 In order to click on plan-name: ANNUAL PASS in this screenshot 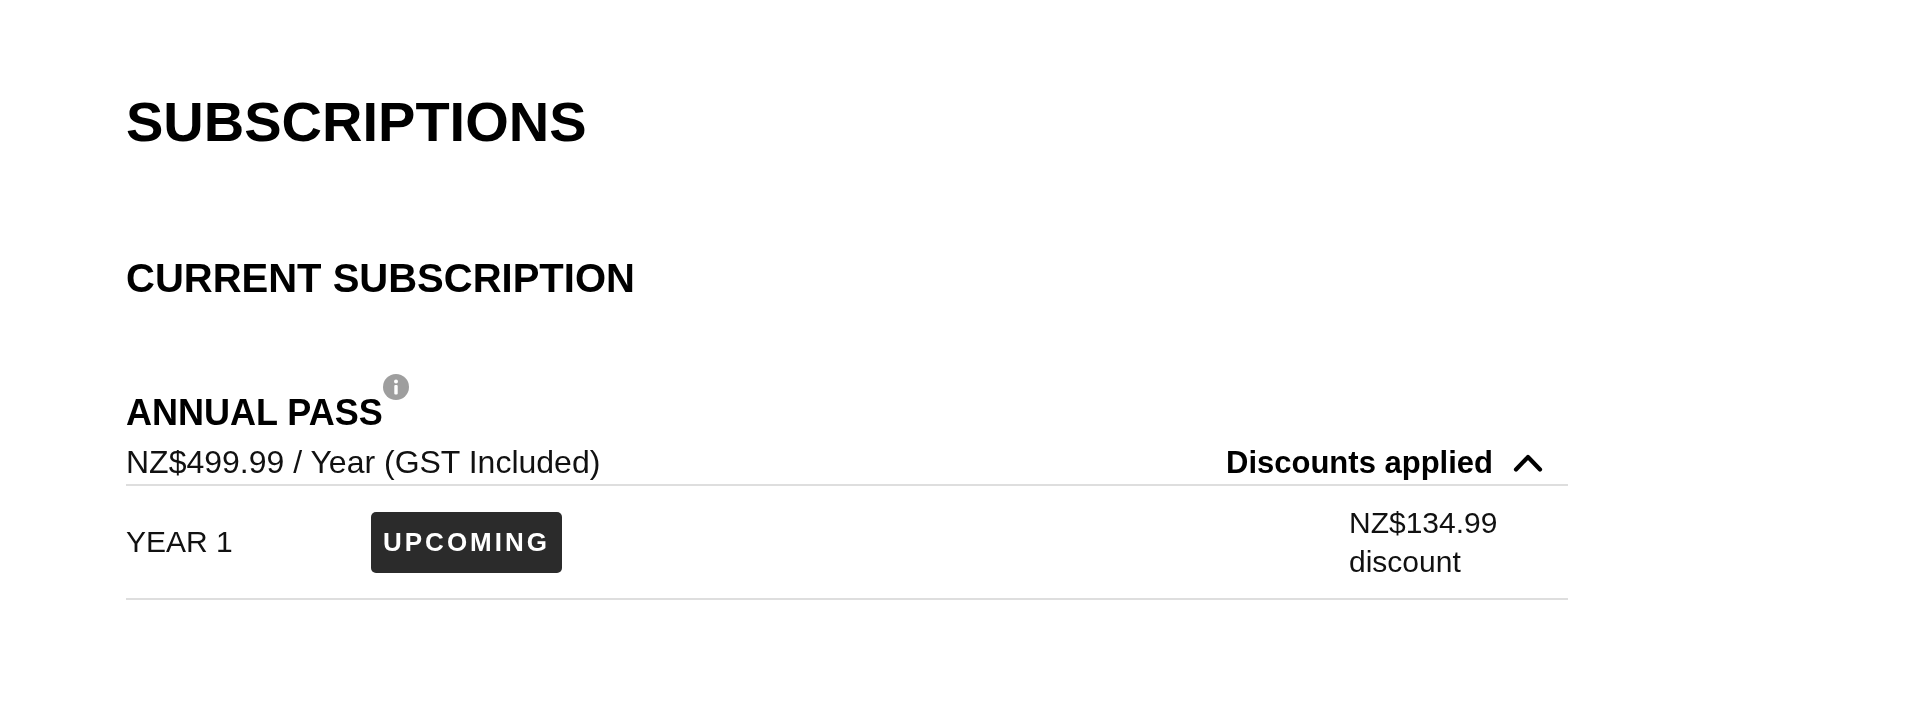, I will do `click(254, 413)`.